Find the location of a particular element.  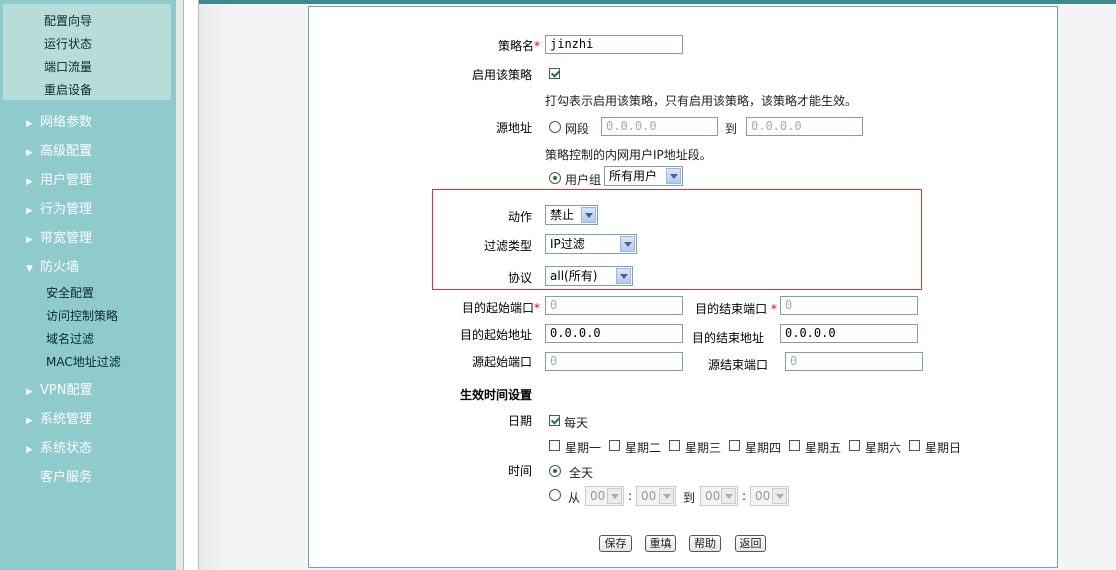

action-label: 动作 is located at coordinates (519, 217).